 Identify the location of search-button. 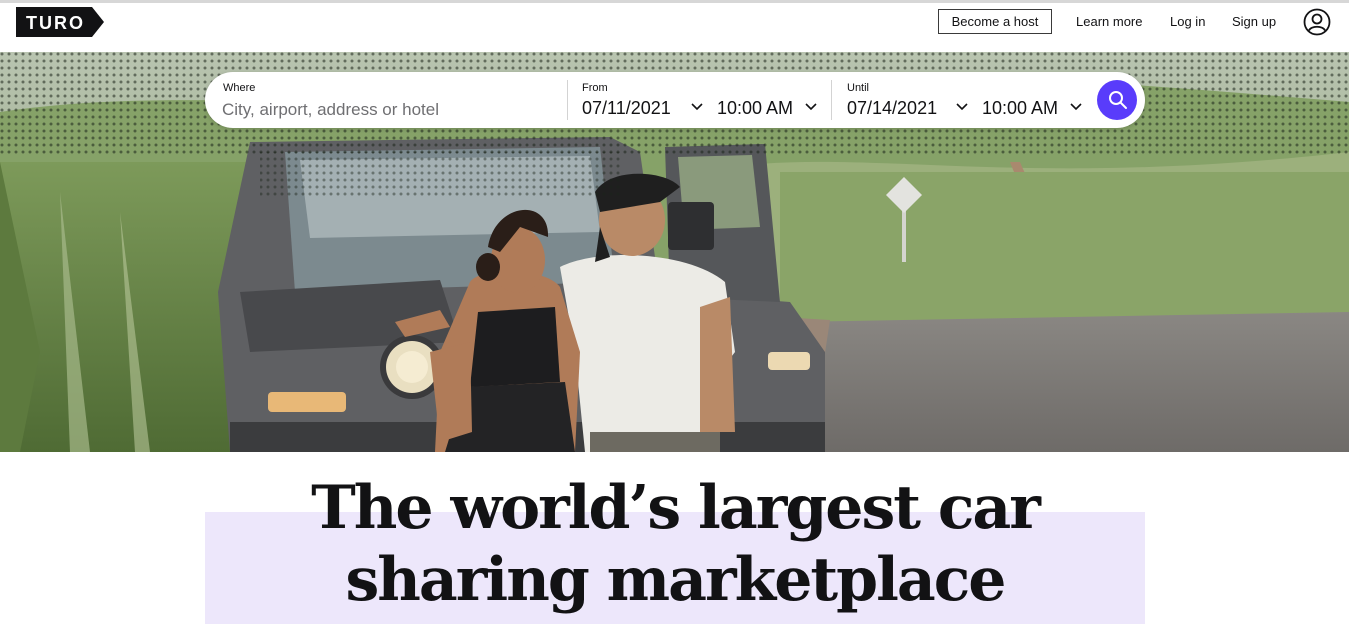
(1117, 100).